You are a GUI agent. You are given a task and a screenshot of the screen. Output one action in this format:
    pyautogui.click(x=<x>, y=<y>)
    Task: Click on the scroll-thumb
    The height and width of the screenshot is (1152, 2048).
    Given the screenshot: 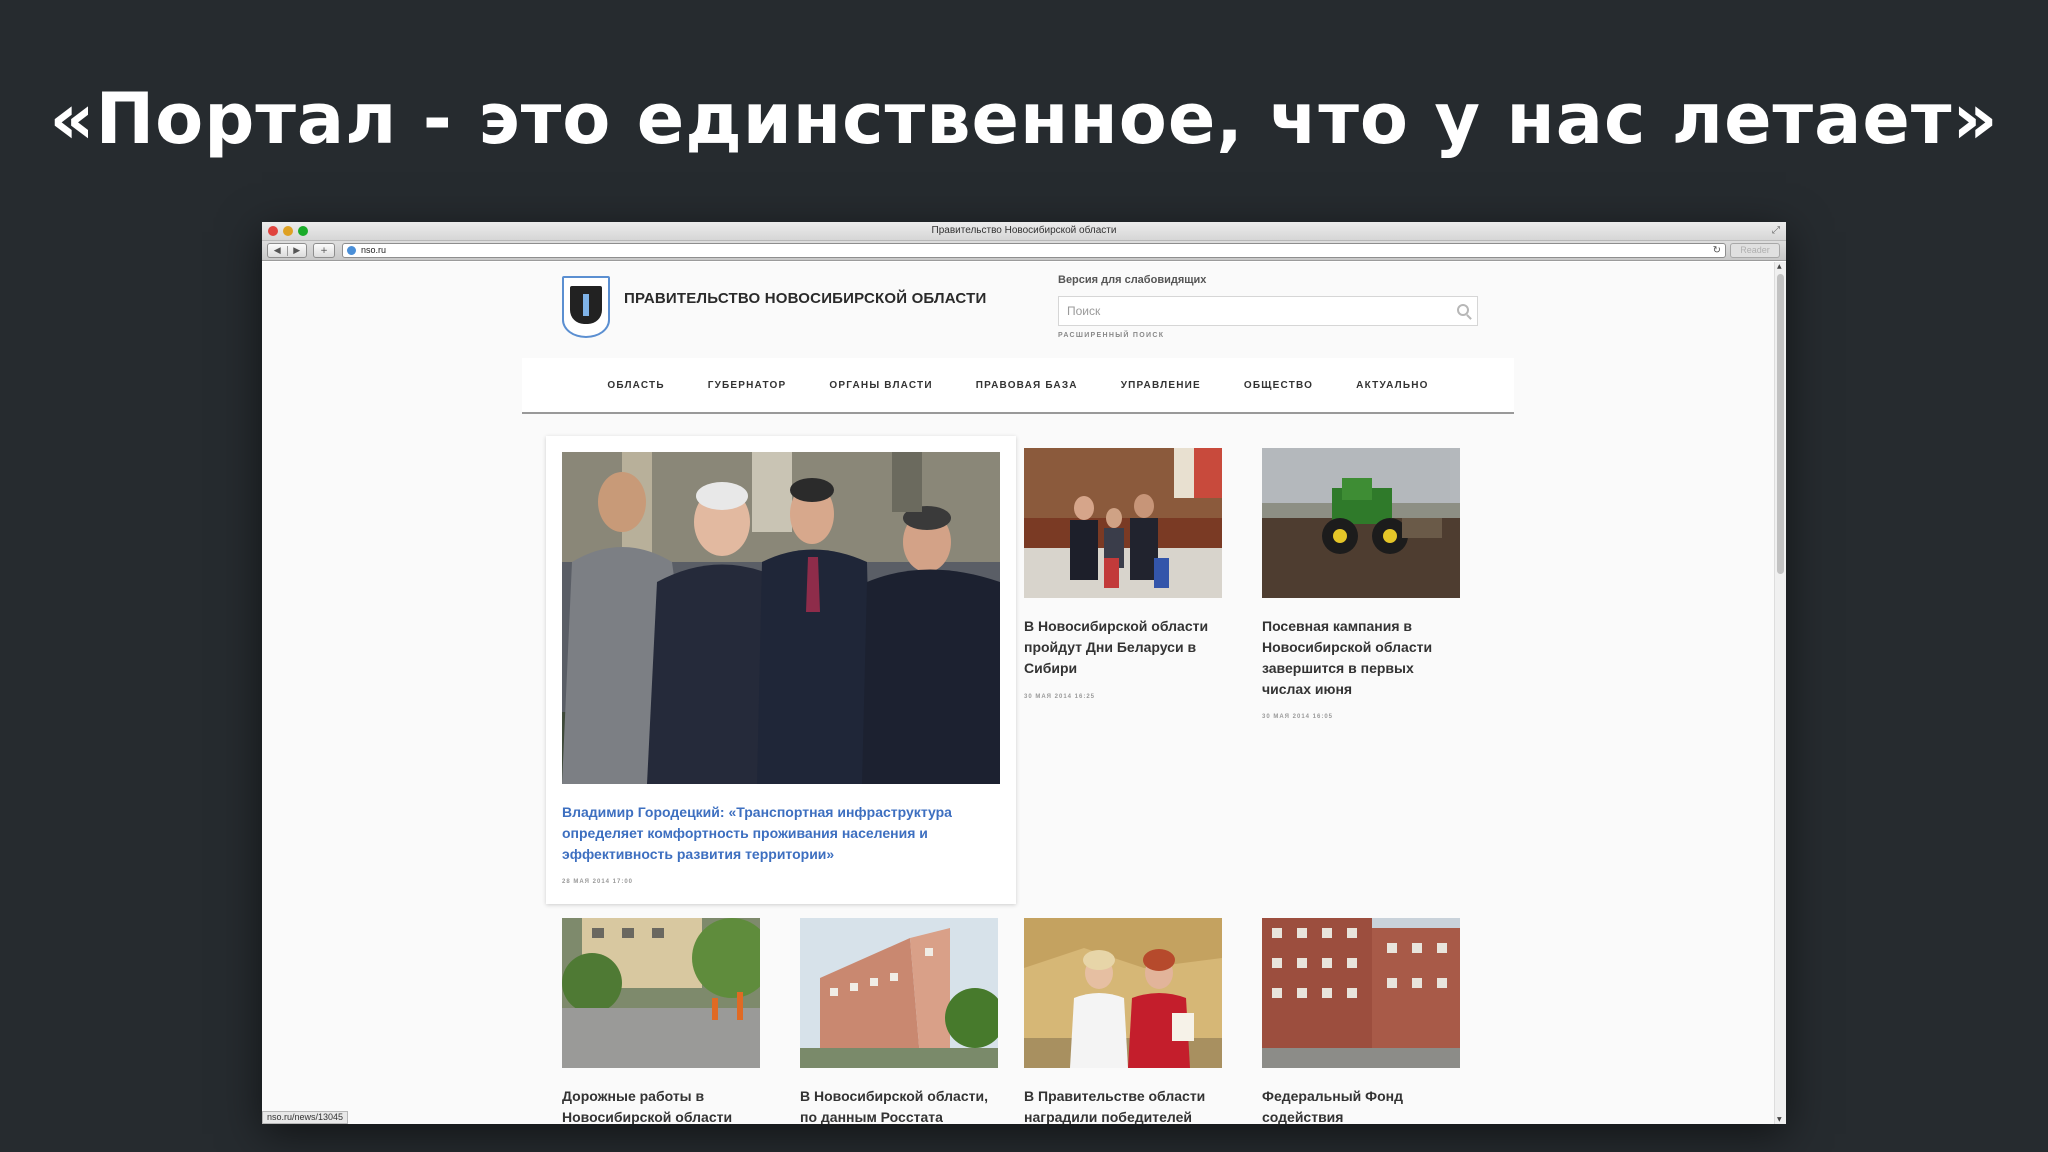 What is the action you would take?
    pyautogui.click(x=1780, y=424)
    